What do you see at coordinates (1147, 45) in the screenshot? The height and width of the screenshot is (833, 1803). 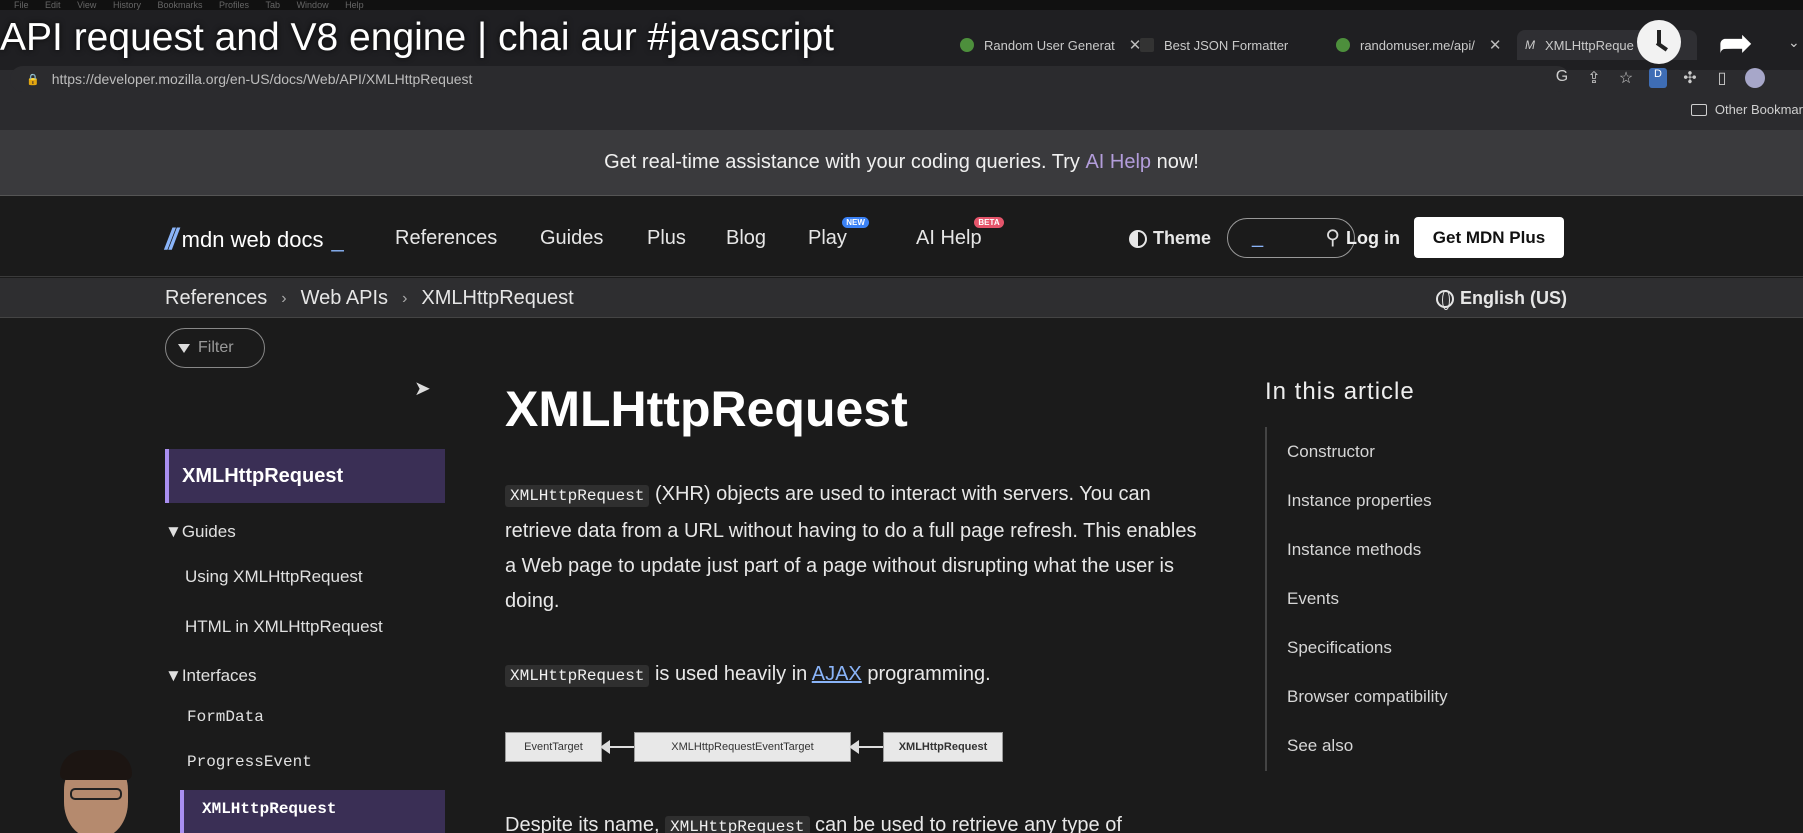 I see `jt-icon` at bounding box center [1147, 45].